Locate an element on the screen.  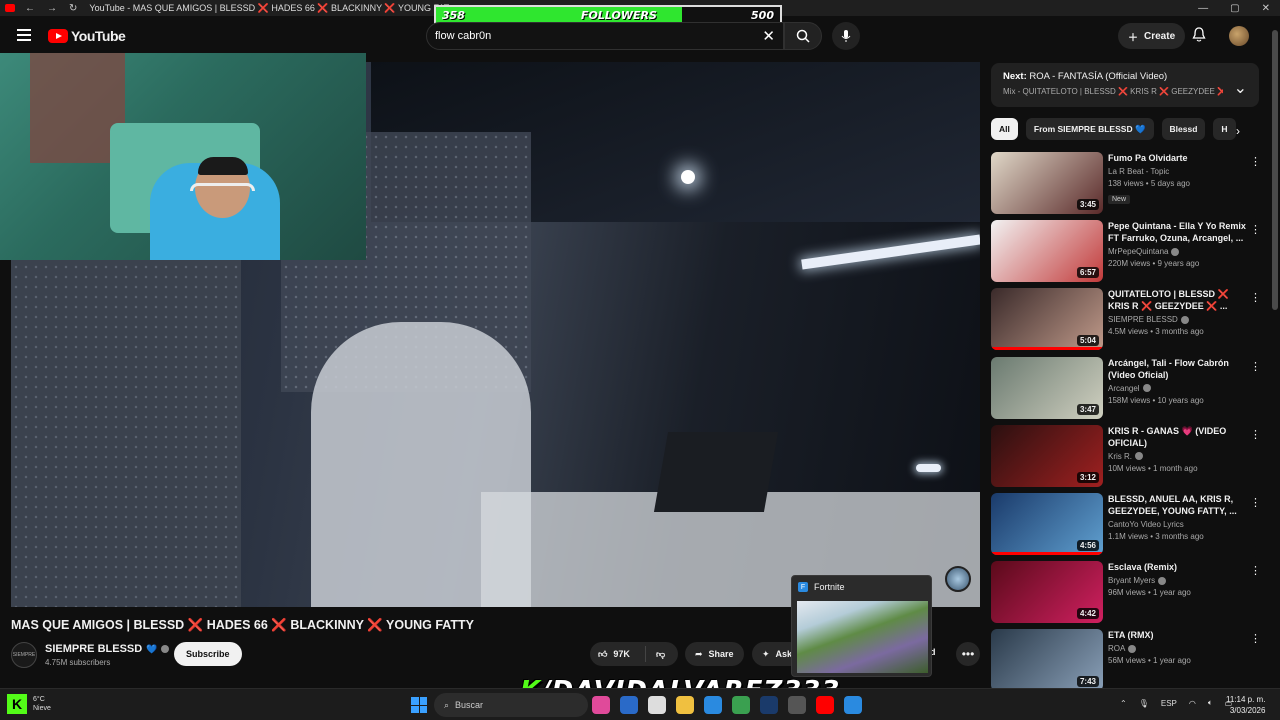
minimize-icon: — is located at coordinates (1203, 8).